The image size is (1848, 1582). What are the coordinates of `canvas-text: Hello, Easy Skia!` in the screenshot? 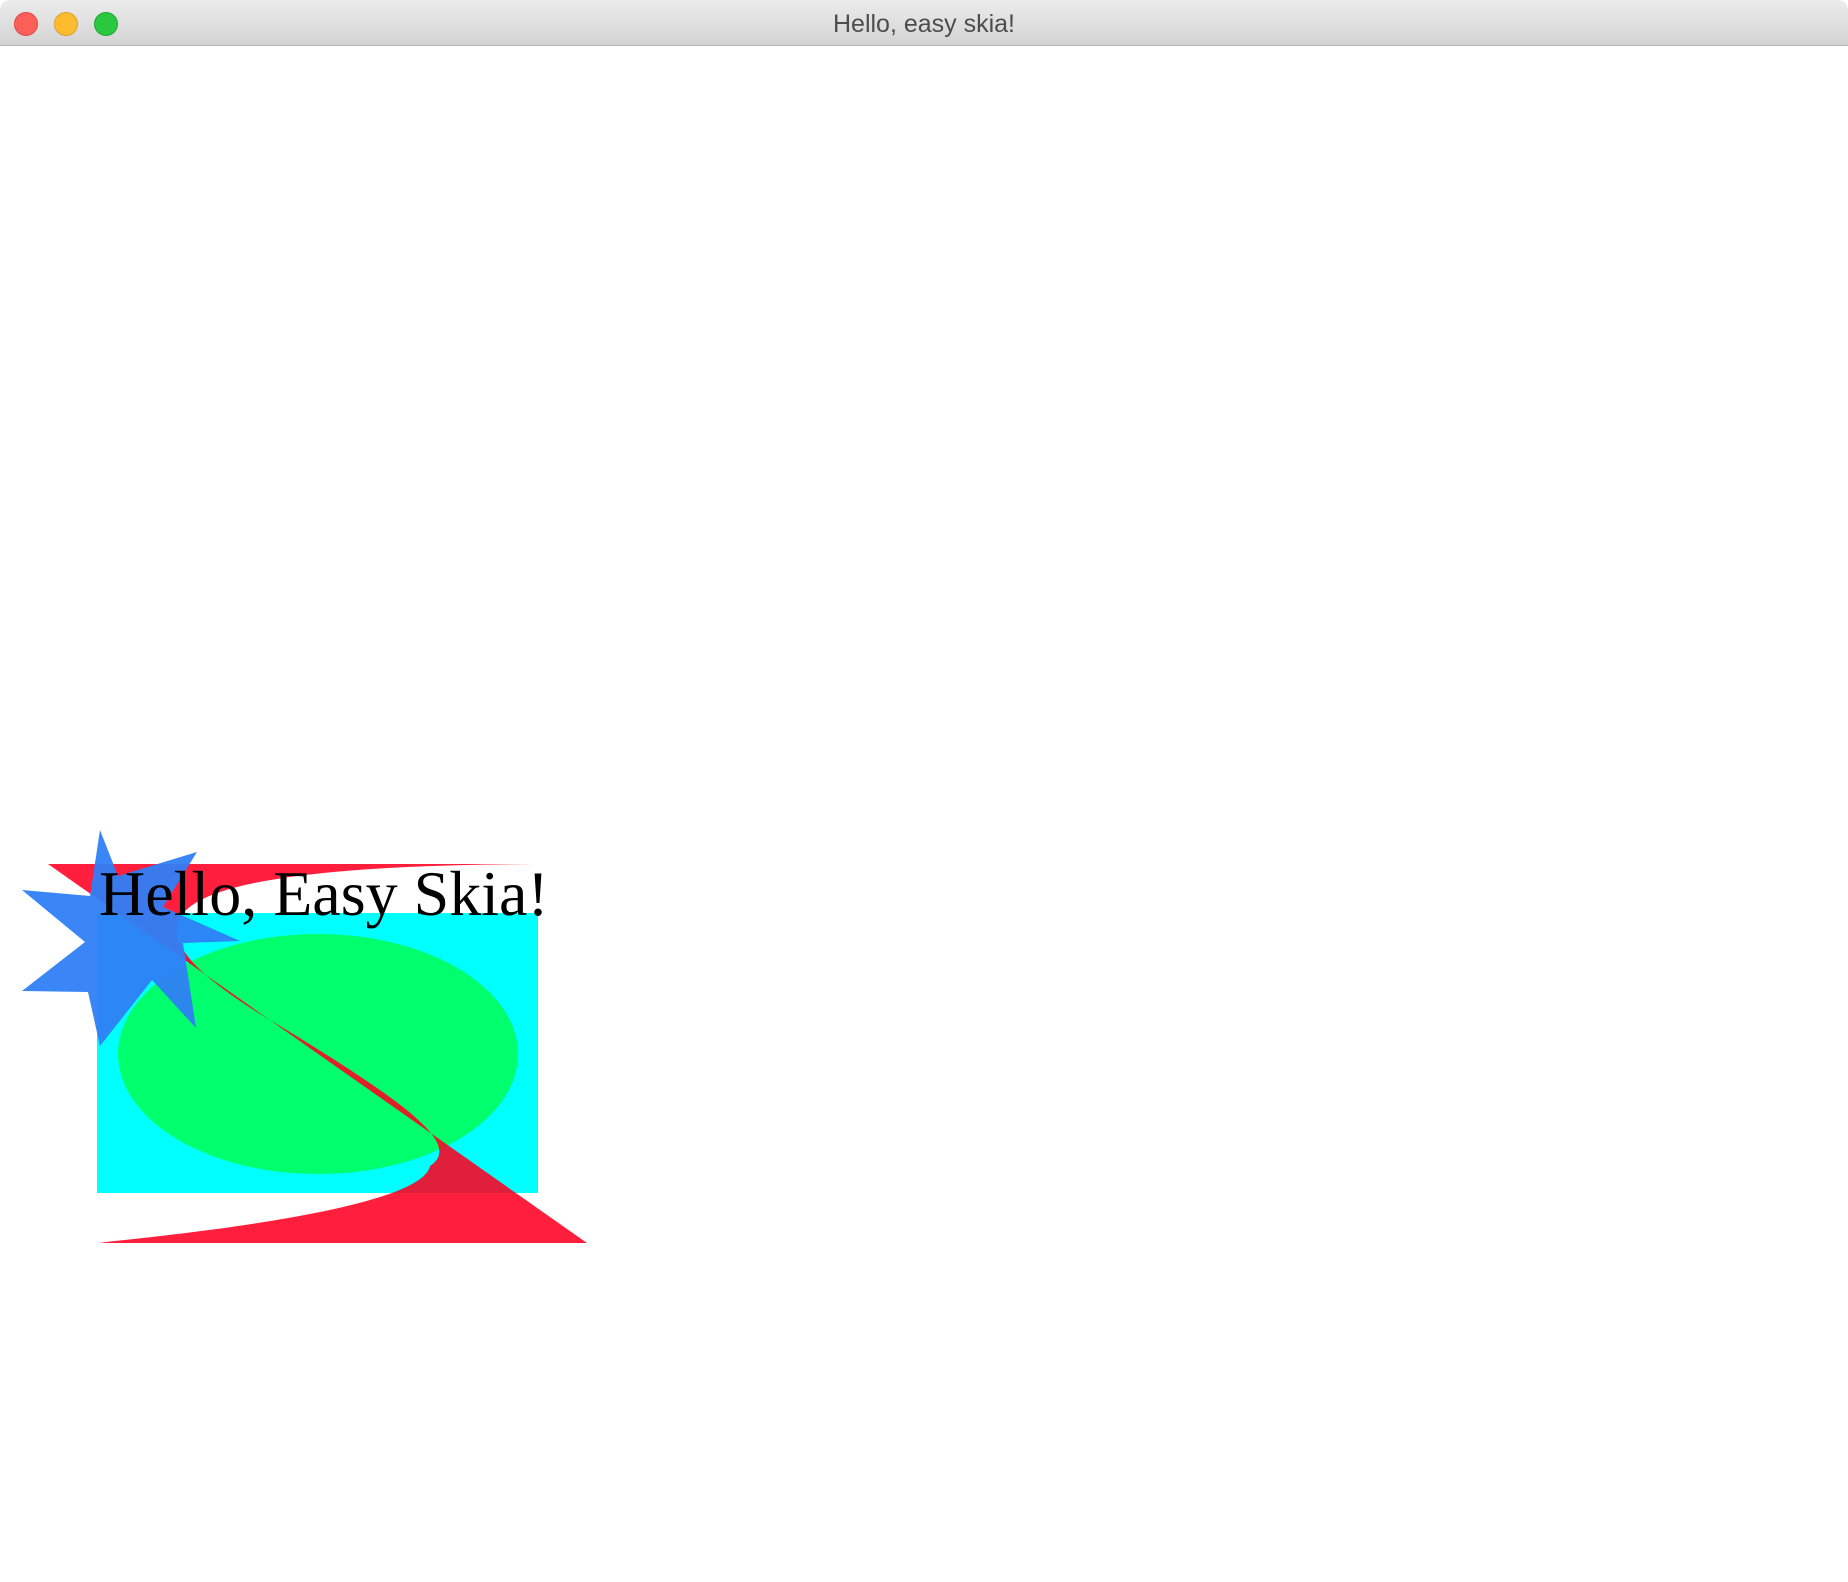 It's located at (324, 893).